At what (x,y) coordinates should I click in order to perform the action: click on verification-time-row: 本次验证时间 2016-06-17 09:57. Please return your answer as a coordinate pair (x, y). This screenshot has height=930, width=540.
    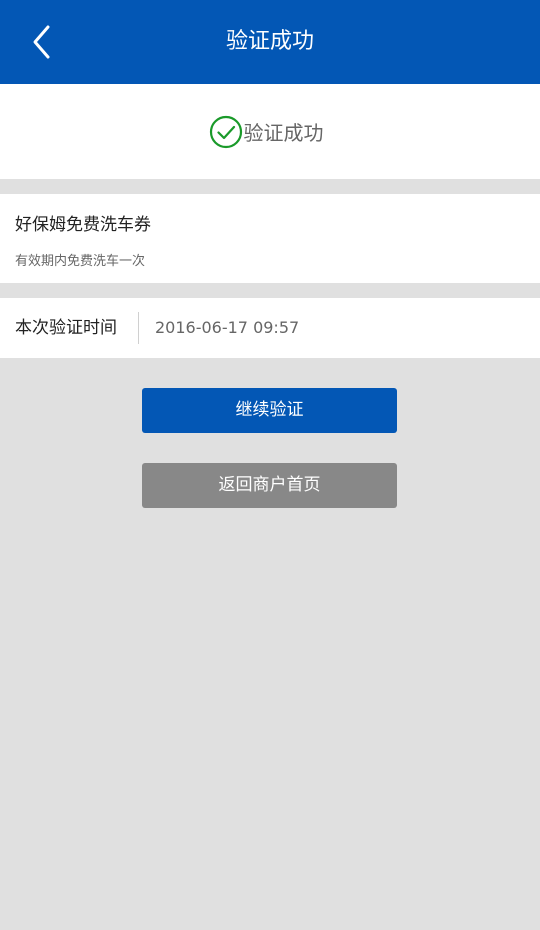
    Looking at the image, I should click on (270, 328).